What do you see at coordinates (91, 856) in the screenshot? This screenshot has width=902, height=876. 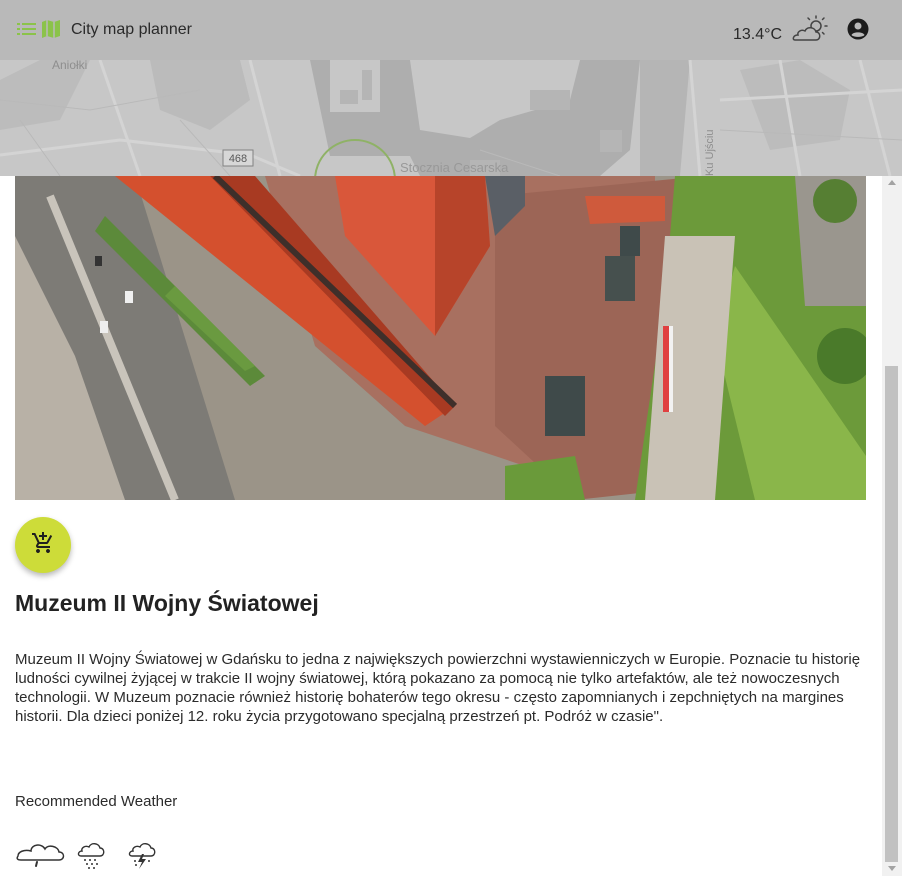 I see `rain-cloud-icon` at bounding box center [91, 856].